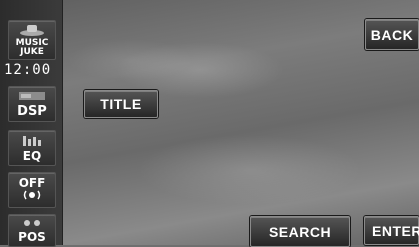 This screenshot has height=247, width=419. Describe the element at coordinates (32, 47) in the screenshot. I see `music-juke-label: MUSIC JUKE` at that location.